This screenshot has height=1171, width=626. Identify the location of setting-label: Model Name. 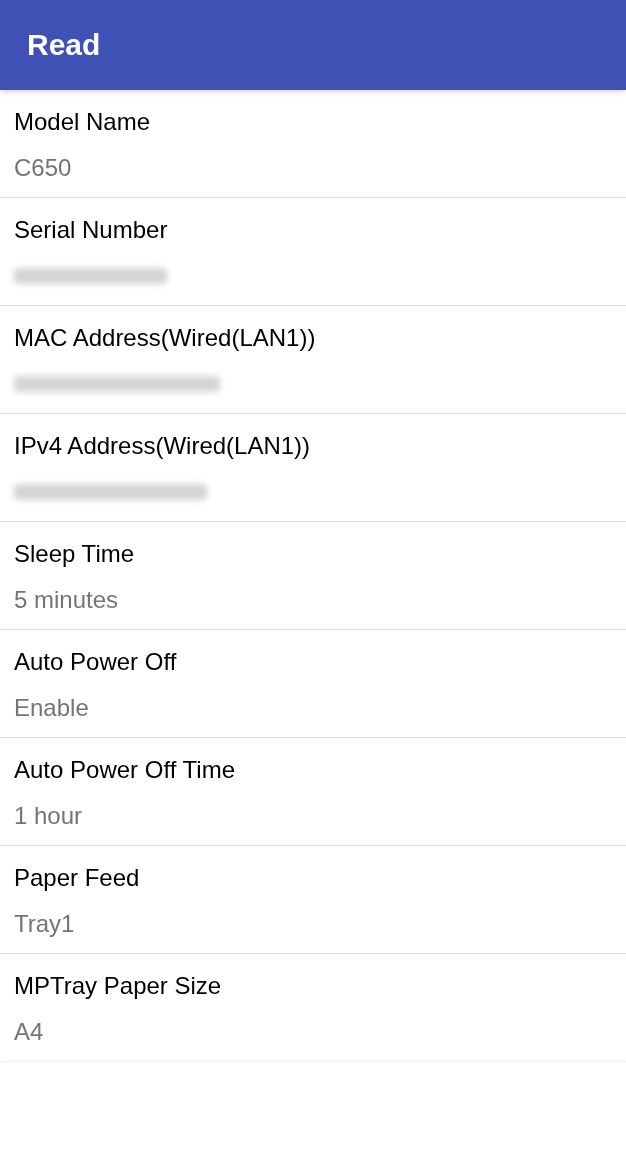
(82, 122).